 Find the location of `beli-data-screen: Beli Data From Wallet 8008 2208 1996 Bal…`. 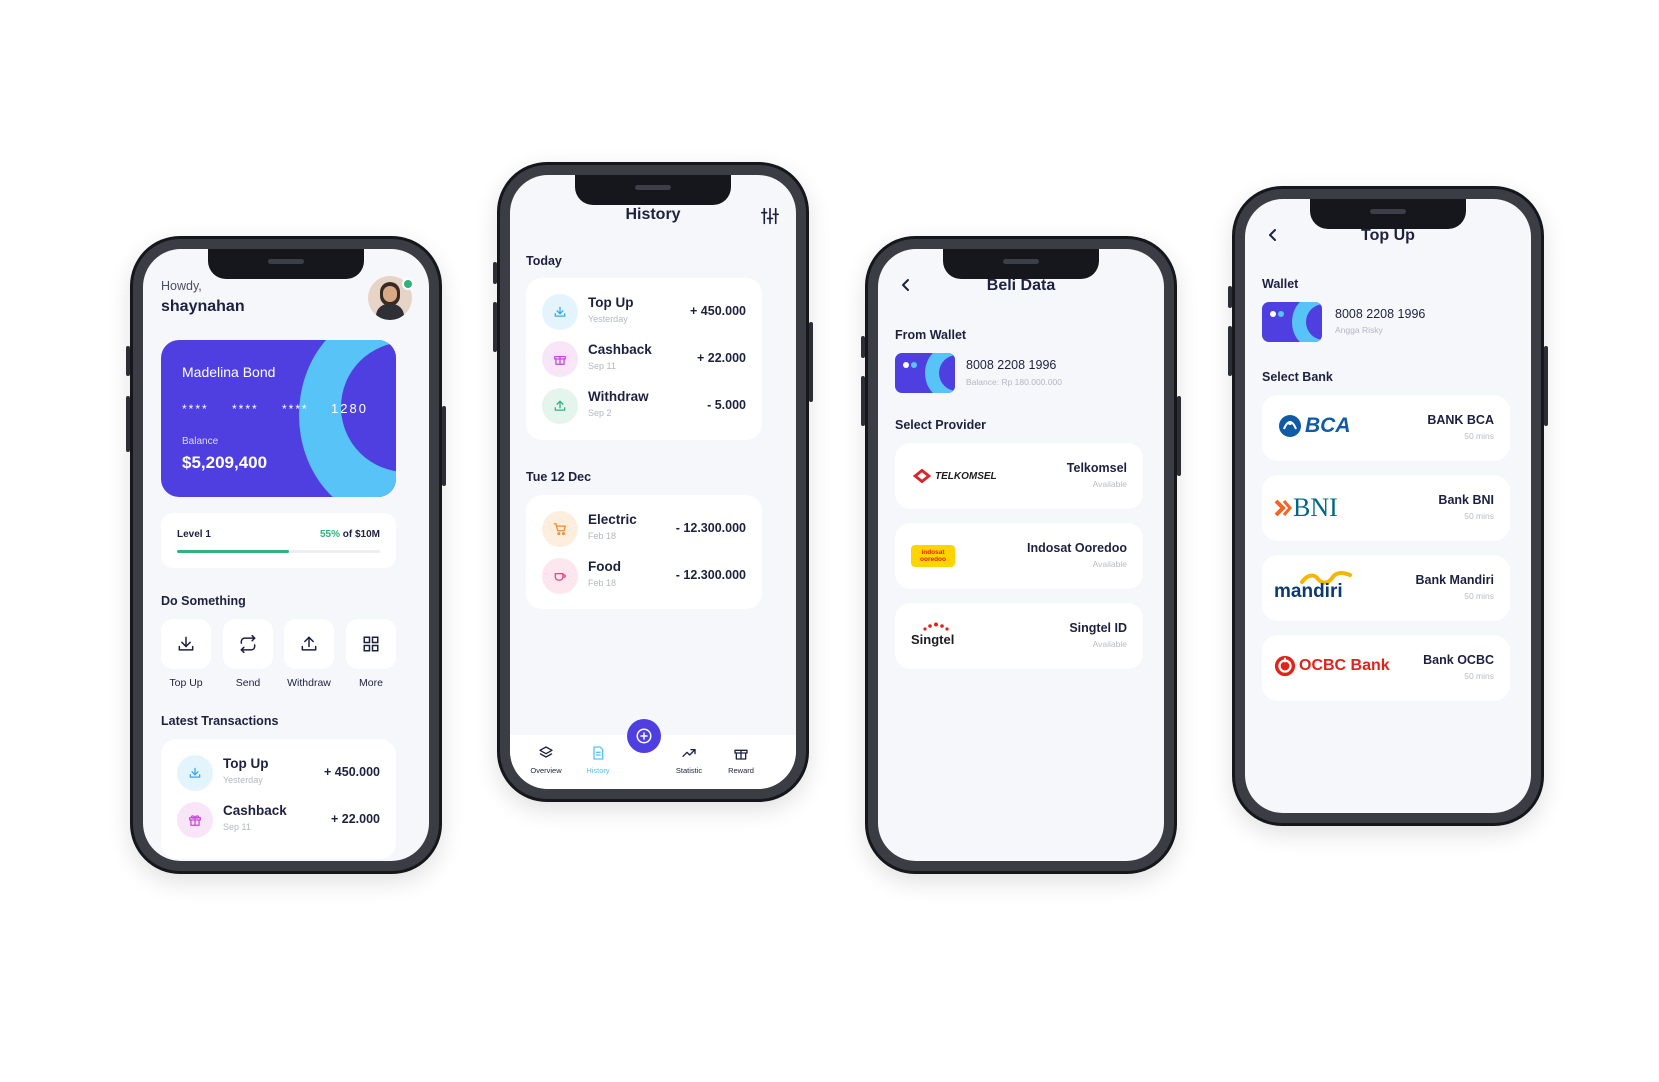

beli-data-screen: Beli Data From Wallet 8008 2208 1996 Bal… is located at coordinates (1021, 555).